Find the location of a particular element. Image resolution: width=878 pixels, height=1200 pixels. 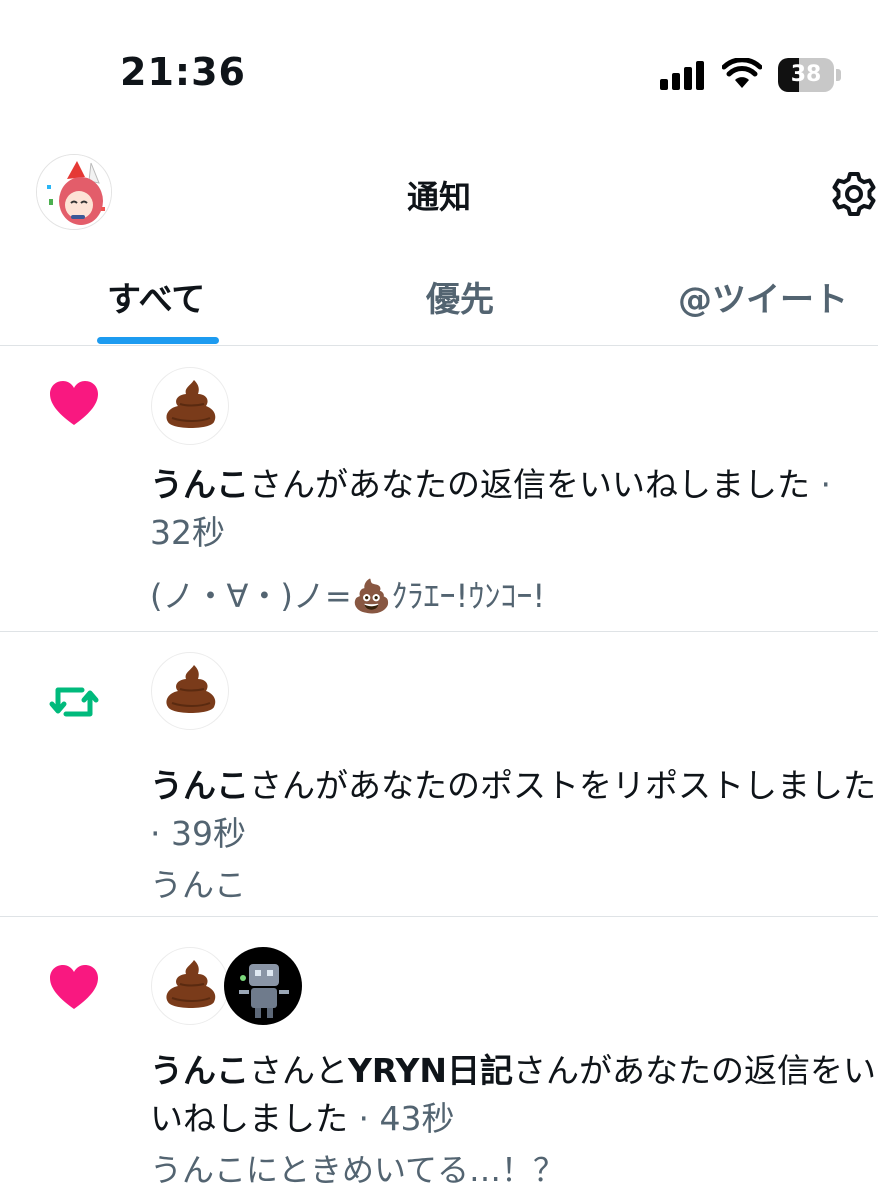

battery-level: 38 is located at coordinates (806, 74).